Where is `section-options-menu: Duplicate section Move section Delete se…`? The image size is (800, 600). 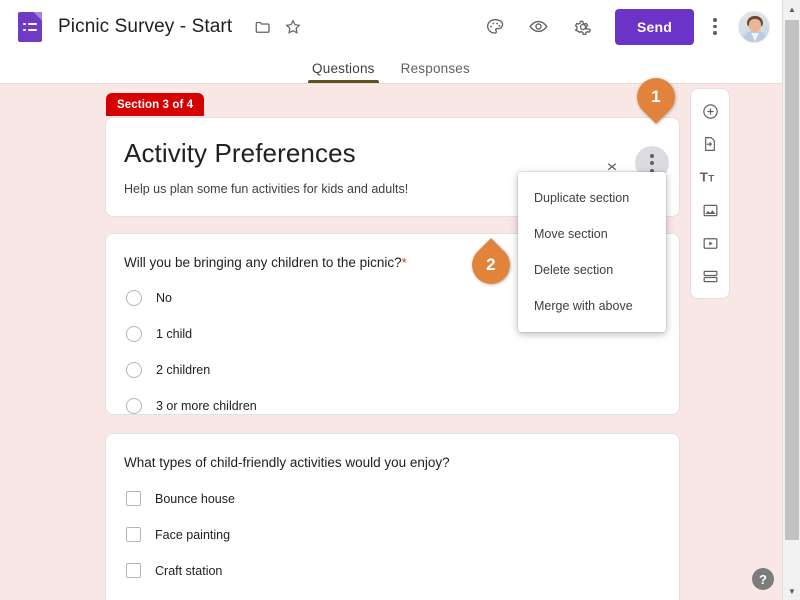
section-options-menu: Duplicate section Move section Delete se… is located at coordinates (592, 252).